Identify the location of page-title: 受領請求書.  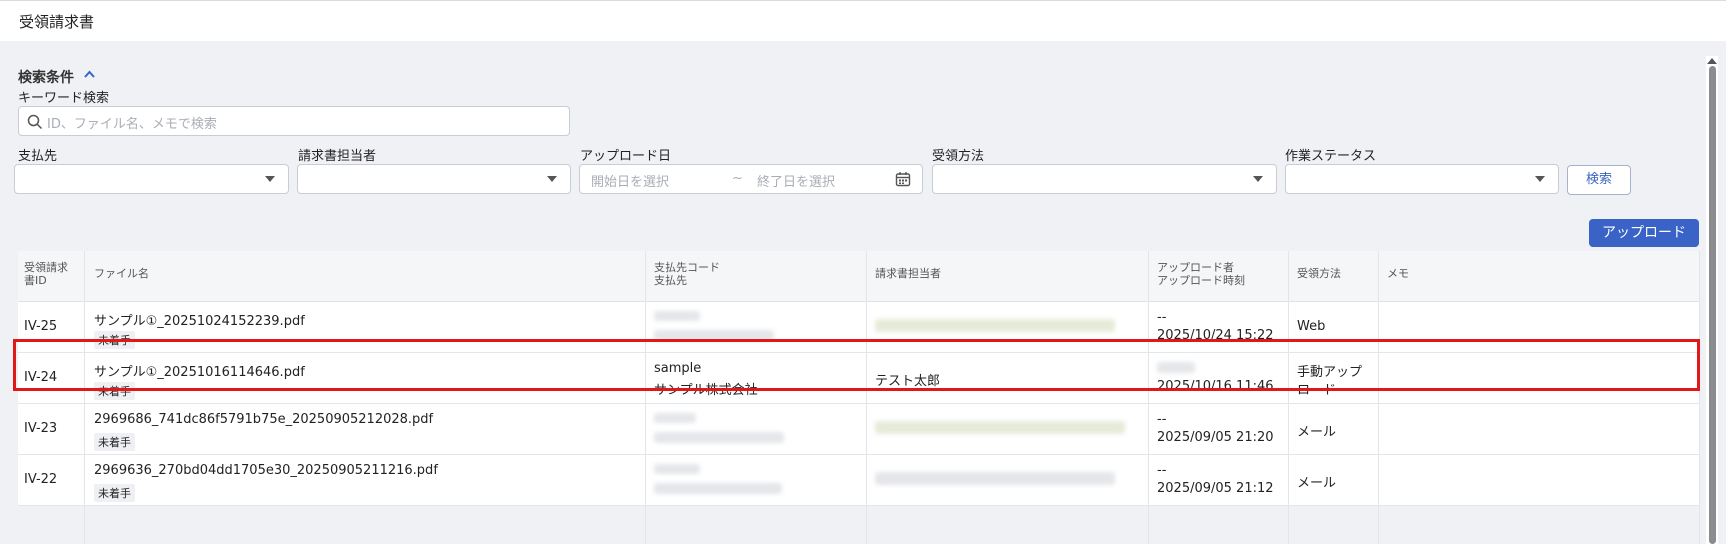
(57, 22).